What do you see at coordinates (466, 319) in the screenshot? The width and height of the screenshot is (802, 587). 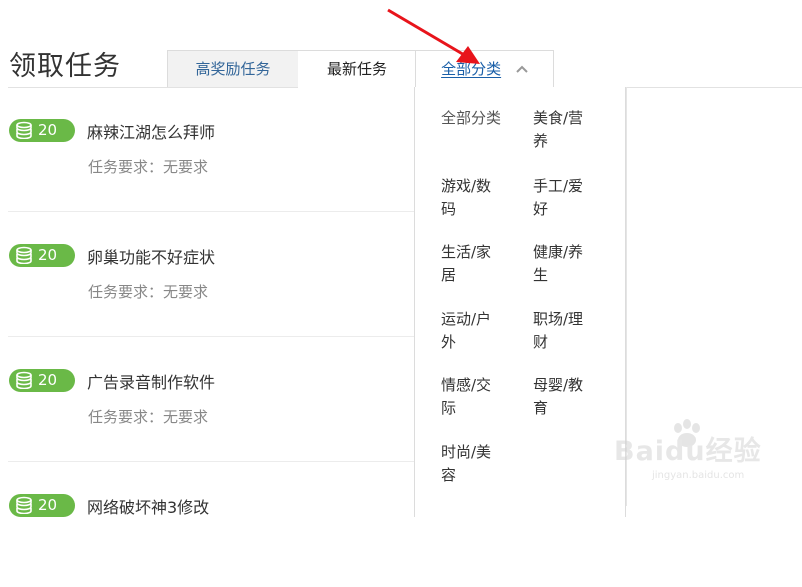 I see `category-label-line: 运动/户` at bounding box center [466, 319].